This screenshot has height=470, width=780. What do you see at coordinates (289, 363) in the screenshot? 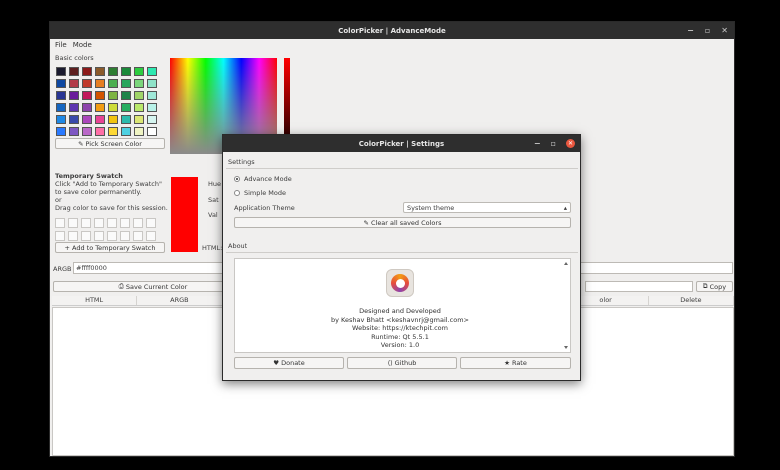
I see `donate-button: ♥ Donate` at bounding box center [289, 363].